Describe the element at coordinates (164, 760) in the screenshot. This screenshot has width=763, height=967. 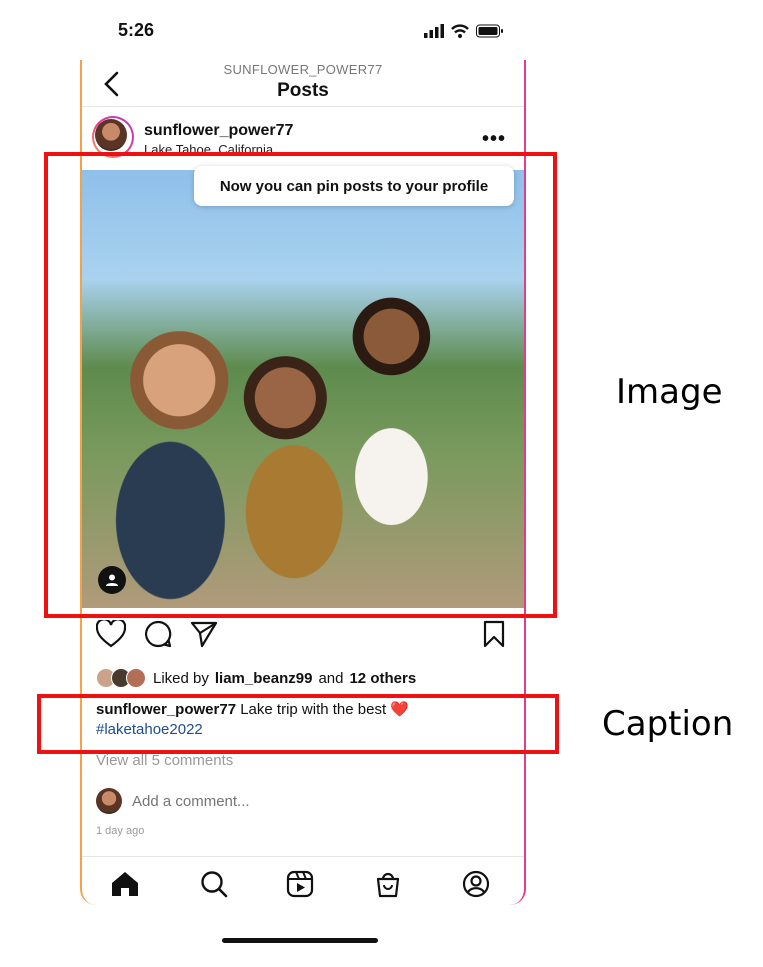
I see `view-comments-link: View all 5 comments` at that location.